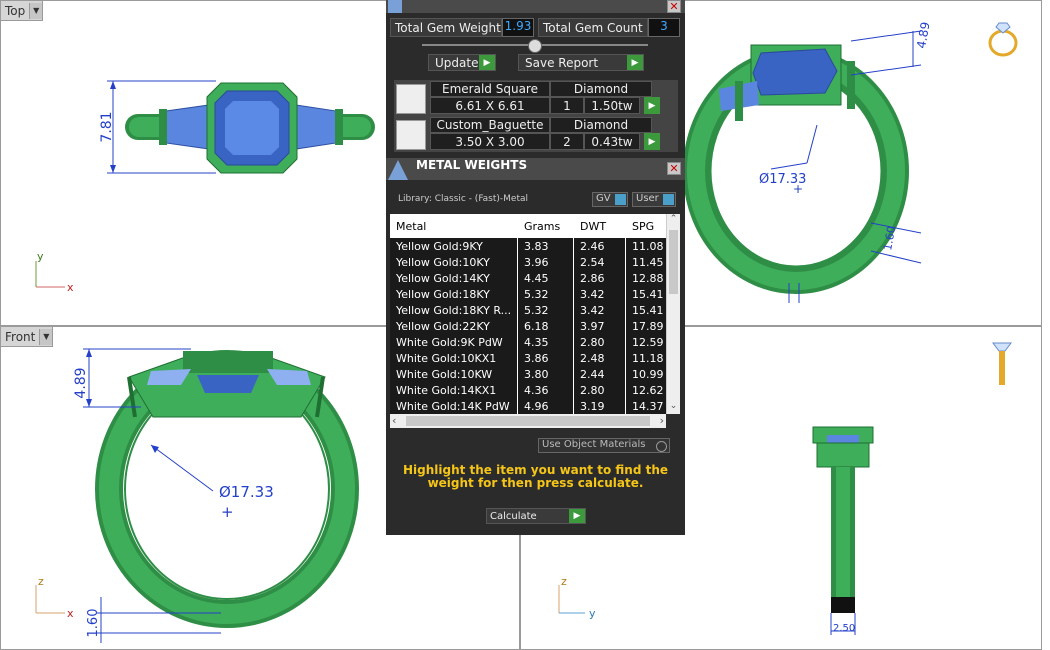  What do you see at coordinates (648, 342) in the screenshot?
I see `table-cell: 12.59` at bounding box center [648, 342].